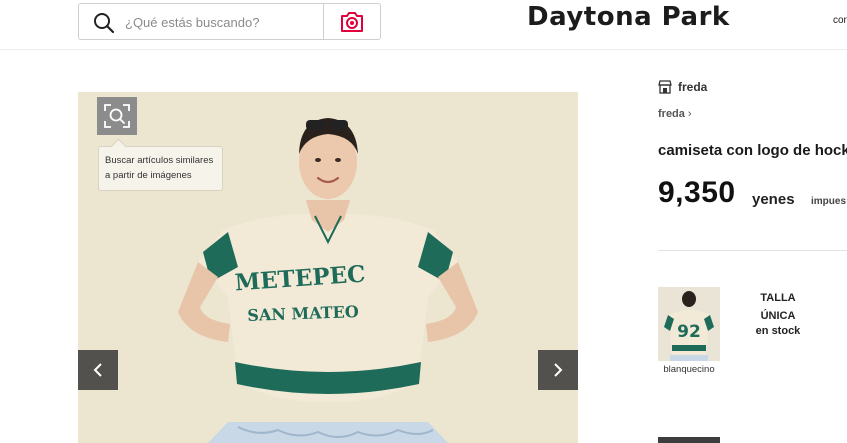 This screenshot has width=847, height=443. What do you see at coordinates (159, 160) in the screenshot?
I see `tooltip-line-1: Buscar artículos similares` at bounding box center [159, 160].